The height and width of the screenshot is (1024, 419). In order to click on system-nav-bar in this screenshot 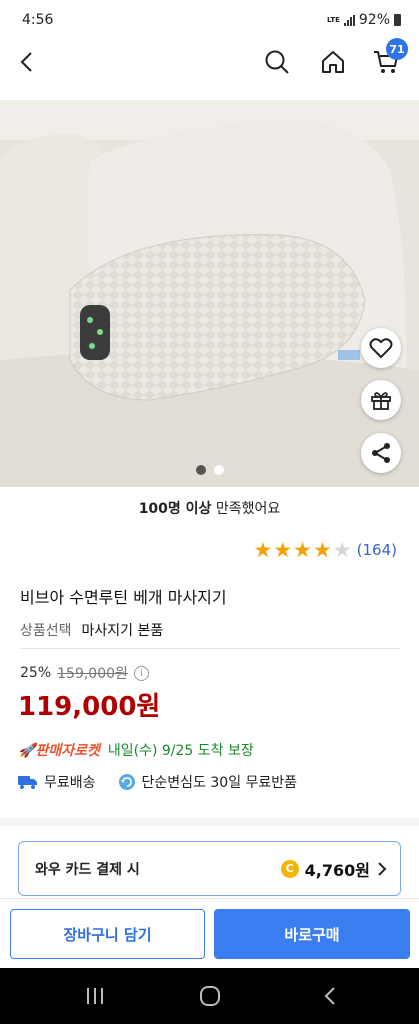, I will do `click(209, 996)`.